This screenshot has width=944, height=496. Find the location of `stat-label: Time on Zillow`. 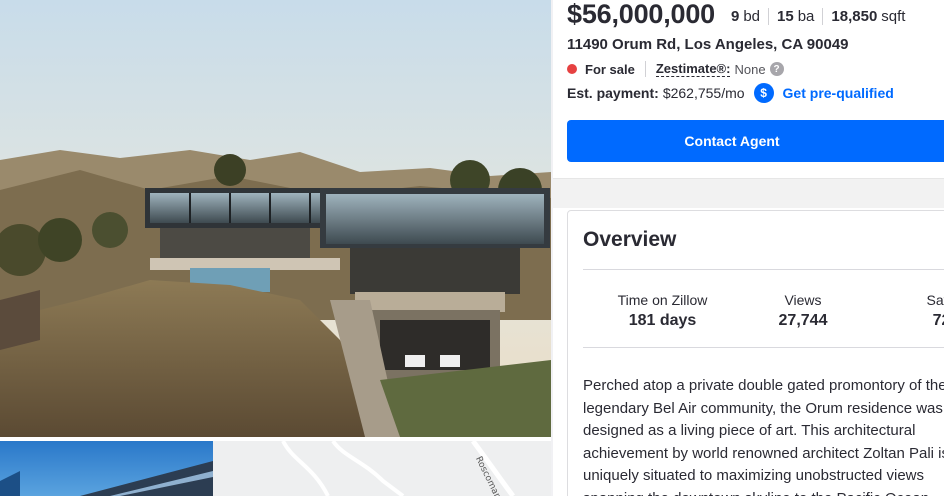

stat-label: Time on Zillow is located at coordinates (662, 300).